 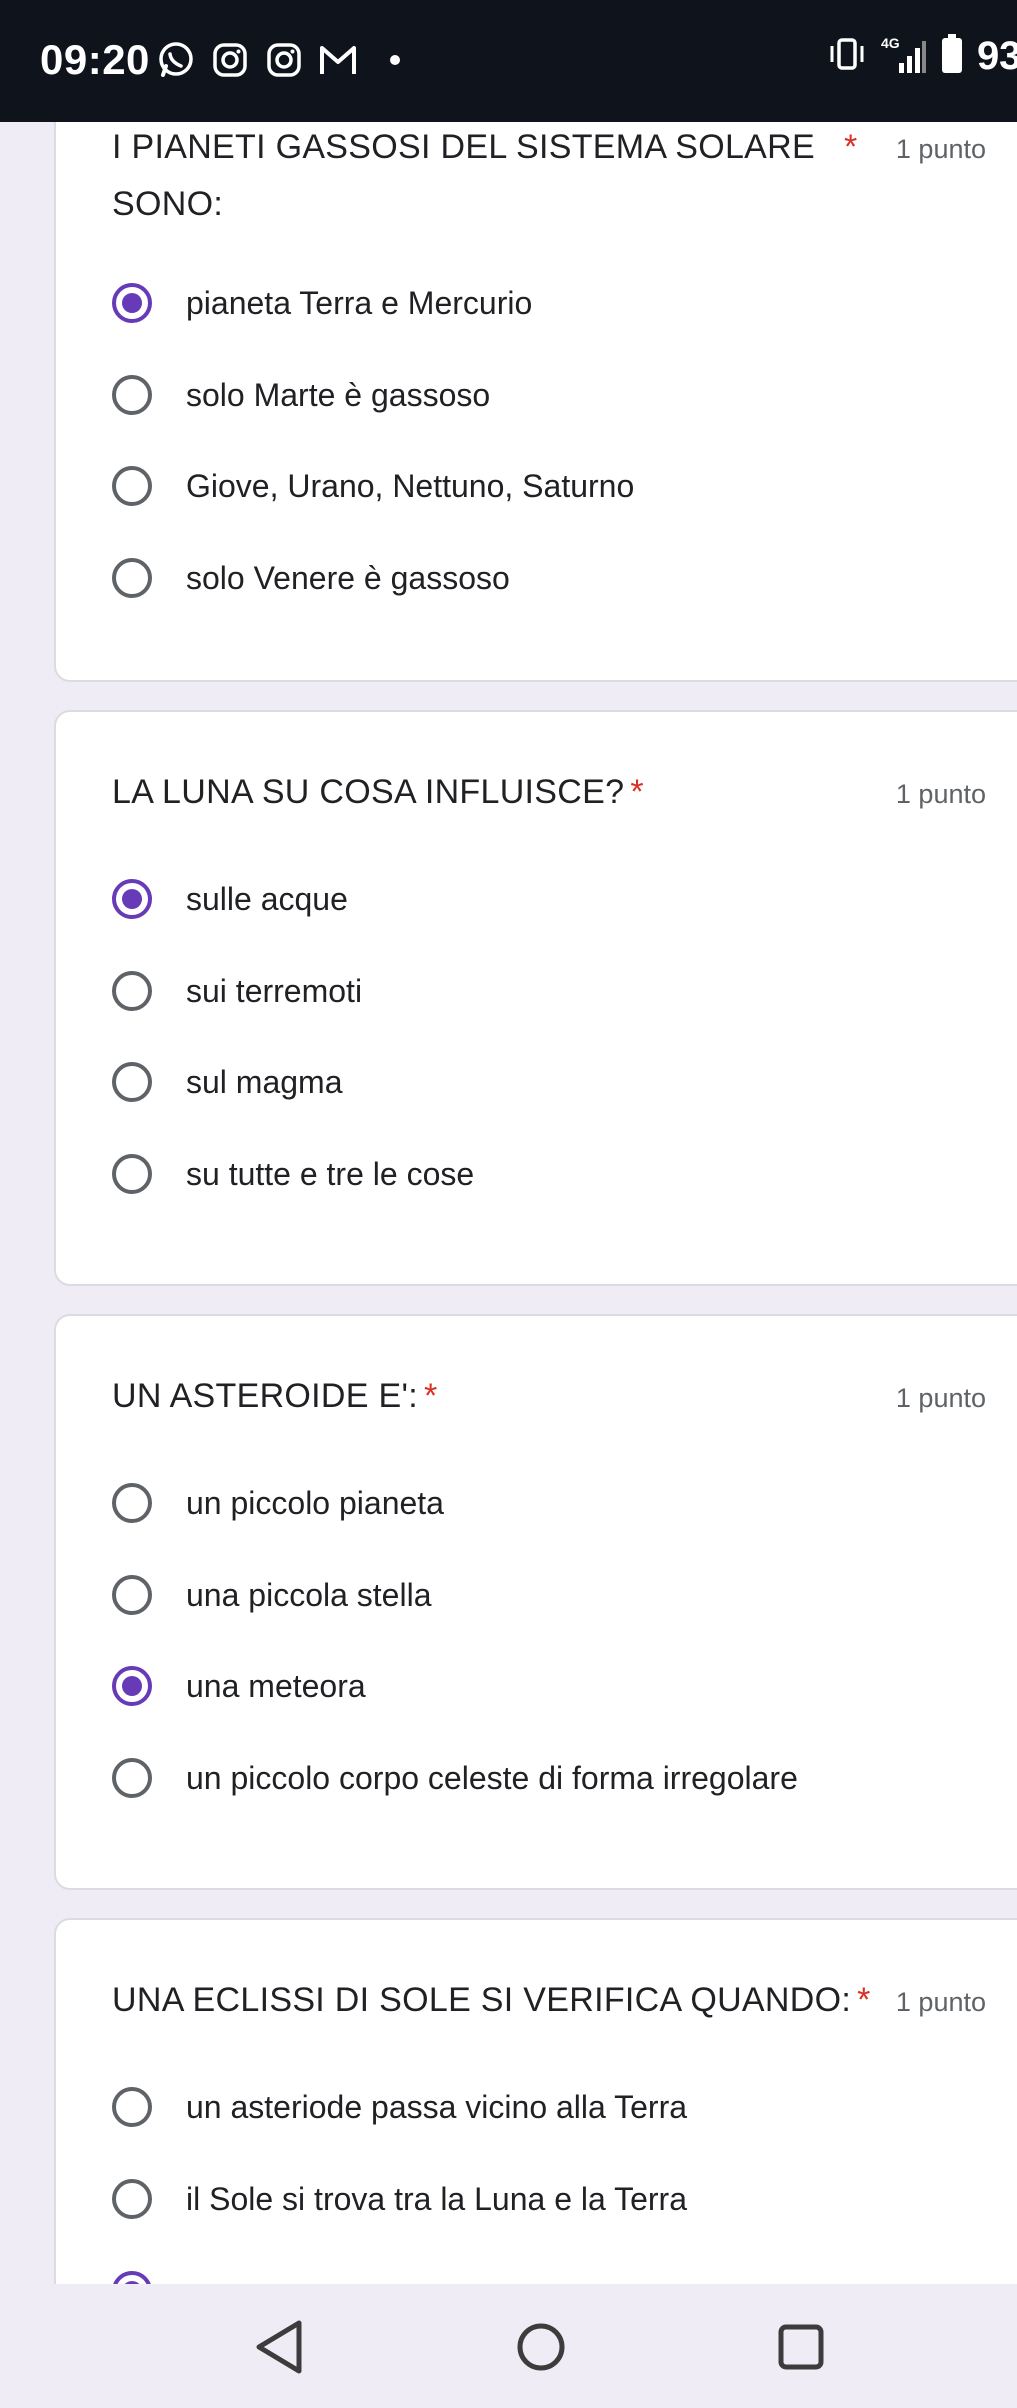 I want to click on system-icons: 4G 93%, so click(x=922, y=56).